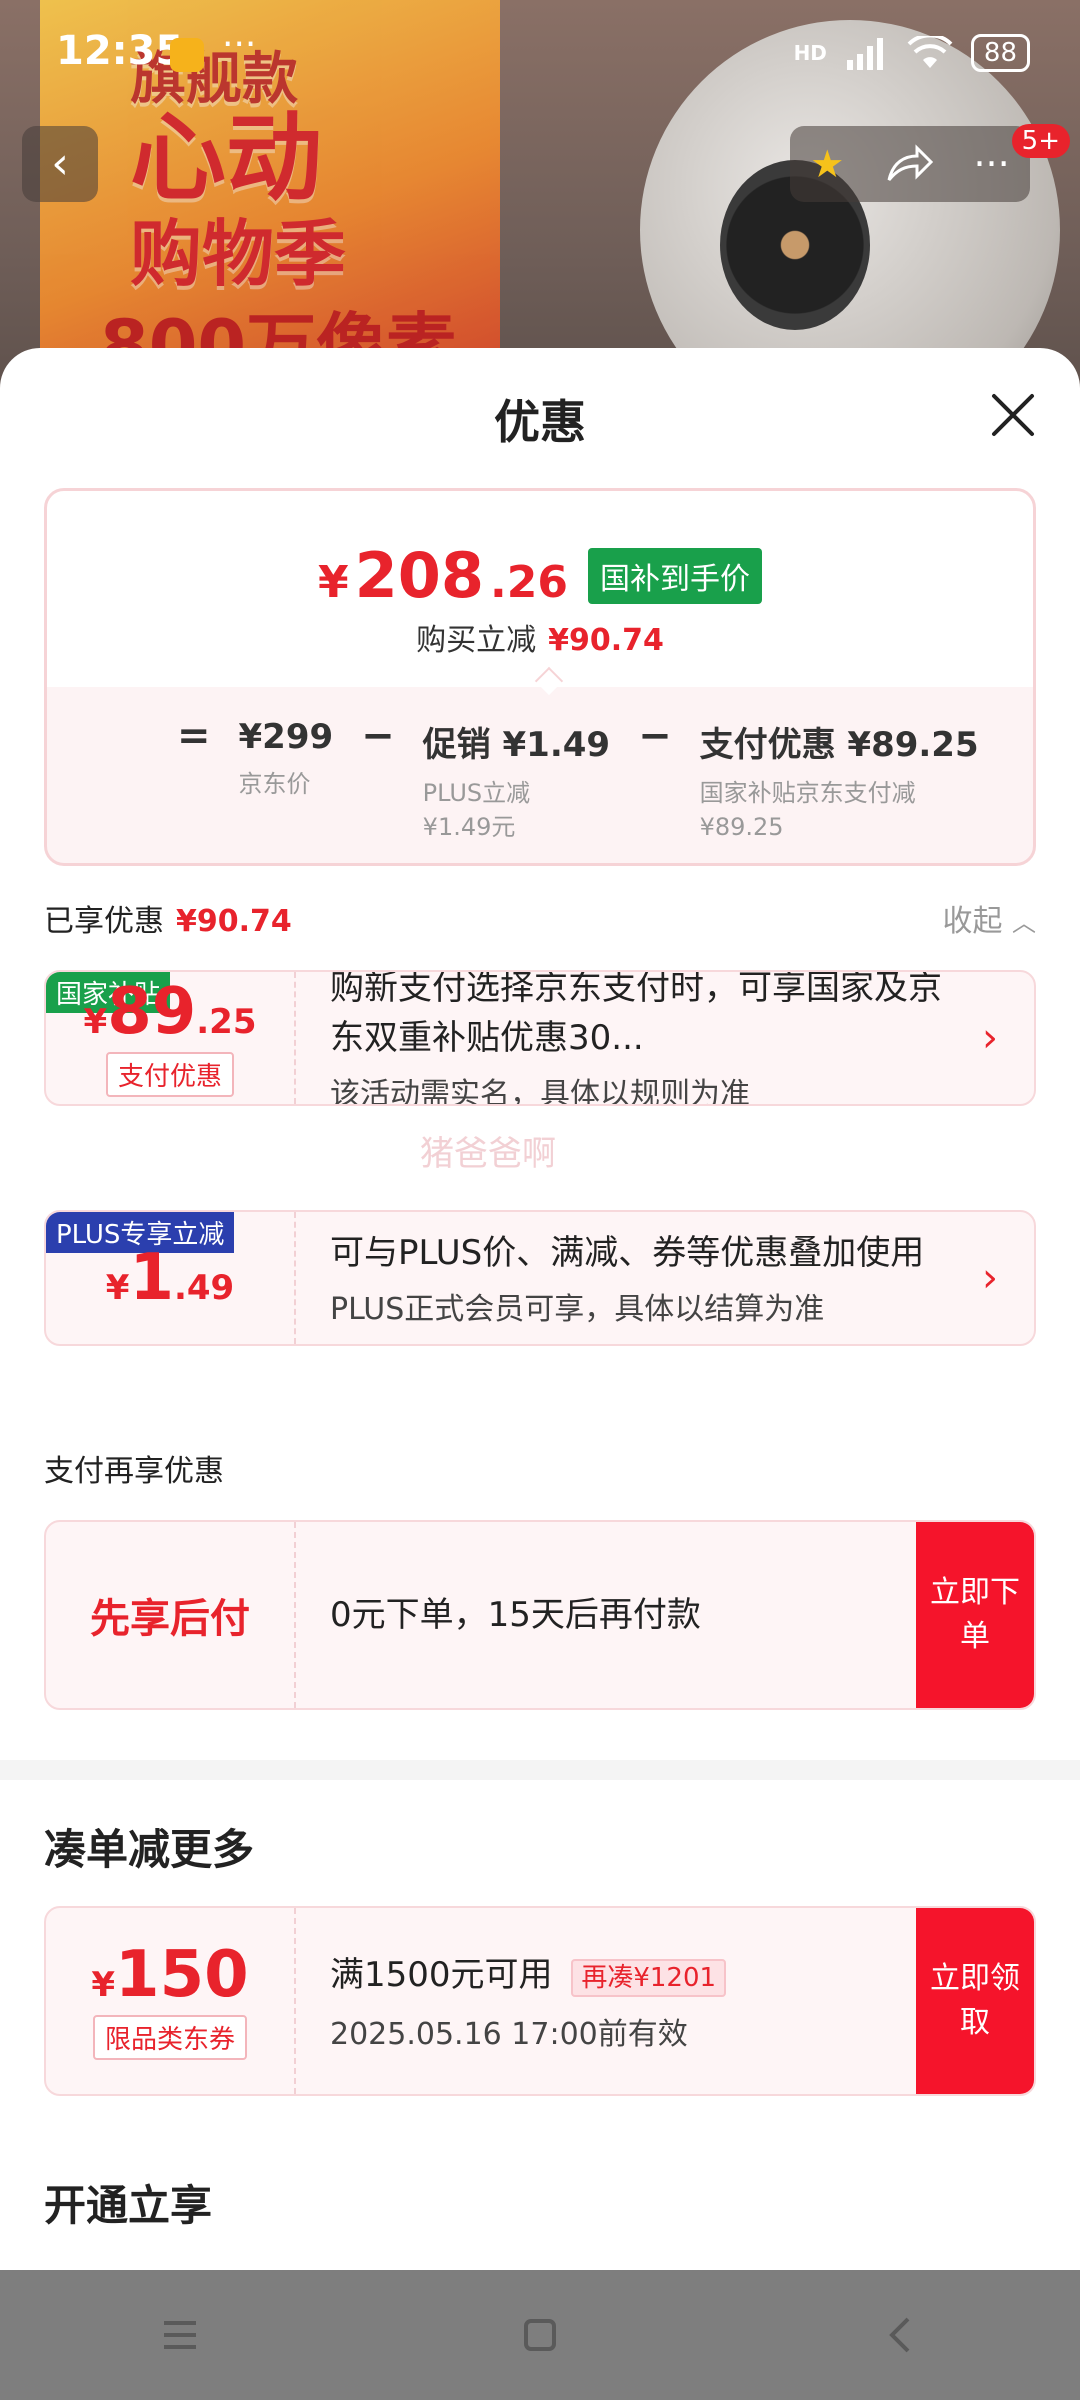  I want to click on network-type: HD, so click(810, 53).